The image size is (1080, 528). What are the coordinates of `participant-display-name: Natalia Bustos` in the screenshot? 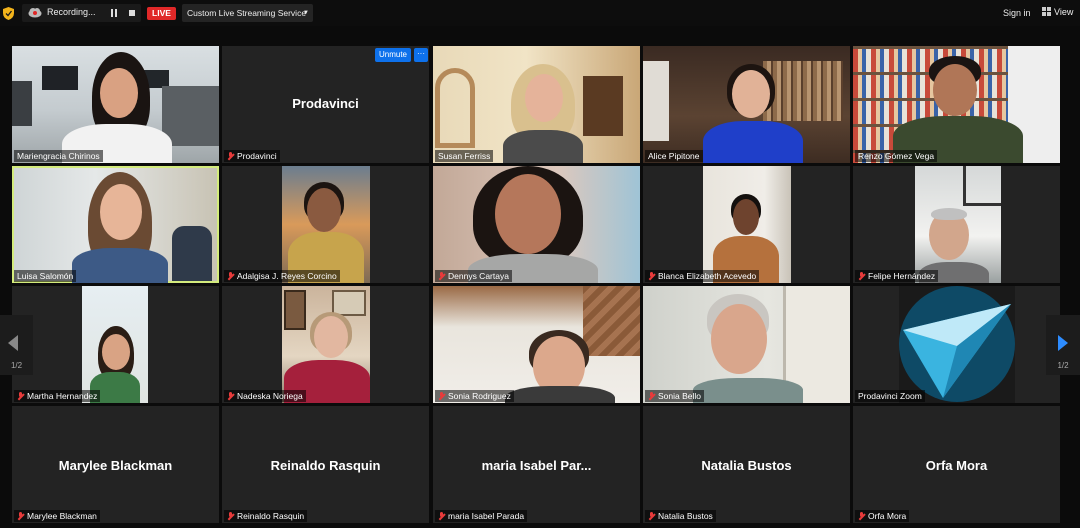 It's located at (746, 465).